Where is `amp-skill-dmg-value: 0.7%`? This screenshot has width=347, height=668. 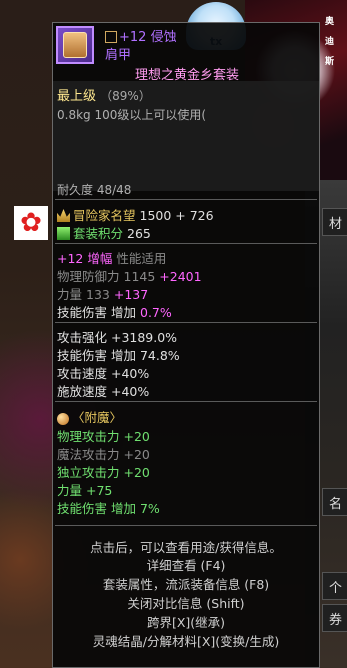 amp-skill-dmg-value: 0.7% is located at coordinates (156, 312).